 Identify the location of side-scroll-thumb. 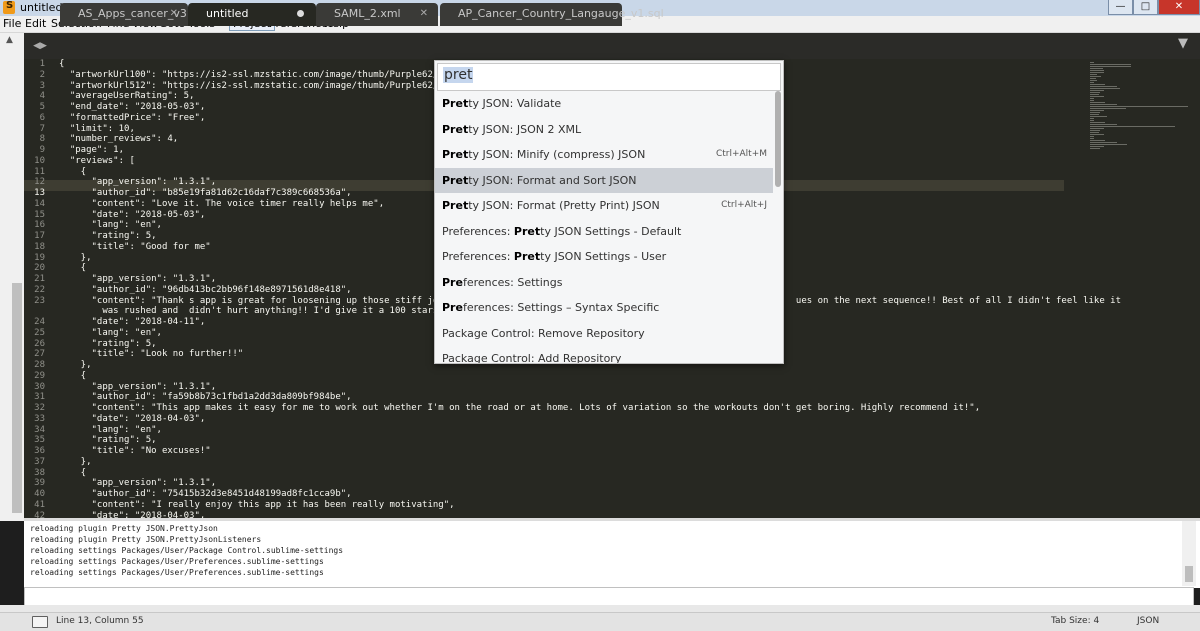
(17, 398).